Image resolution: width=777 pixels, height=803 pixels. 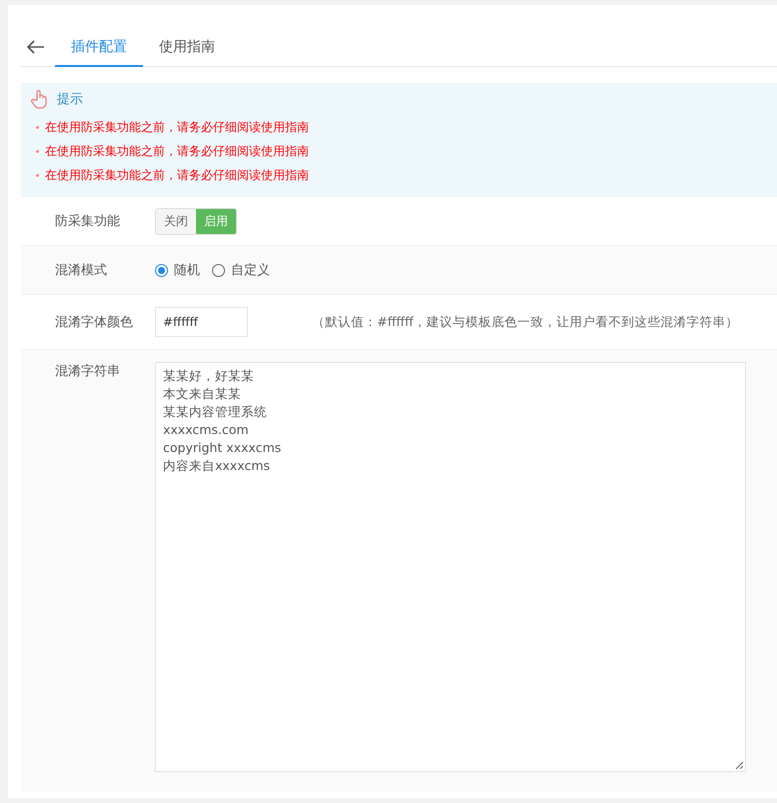 I want to click on radio-option: 随机, so click(x=177, y=270).